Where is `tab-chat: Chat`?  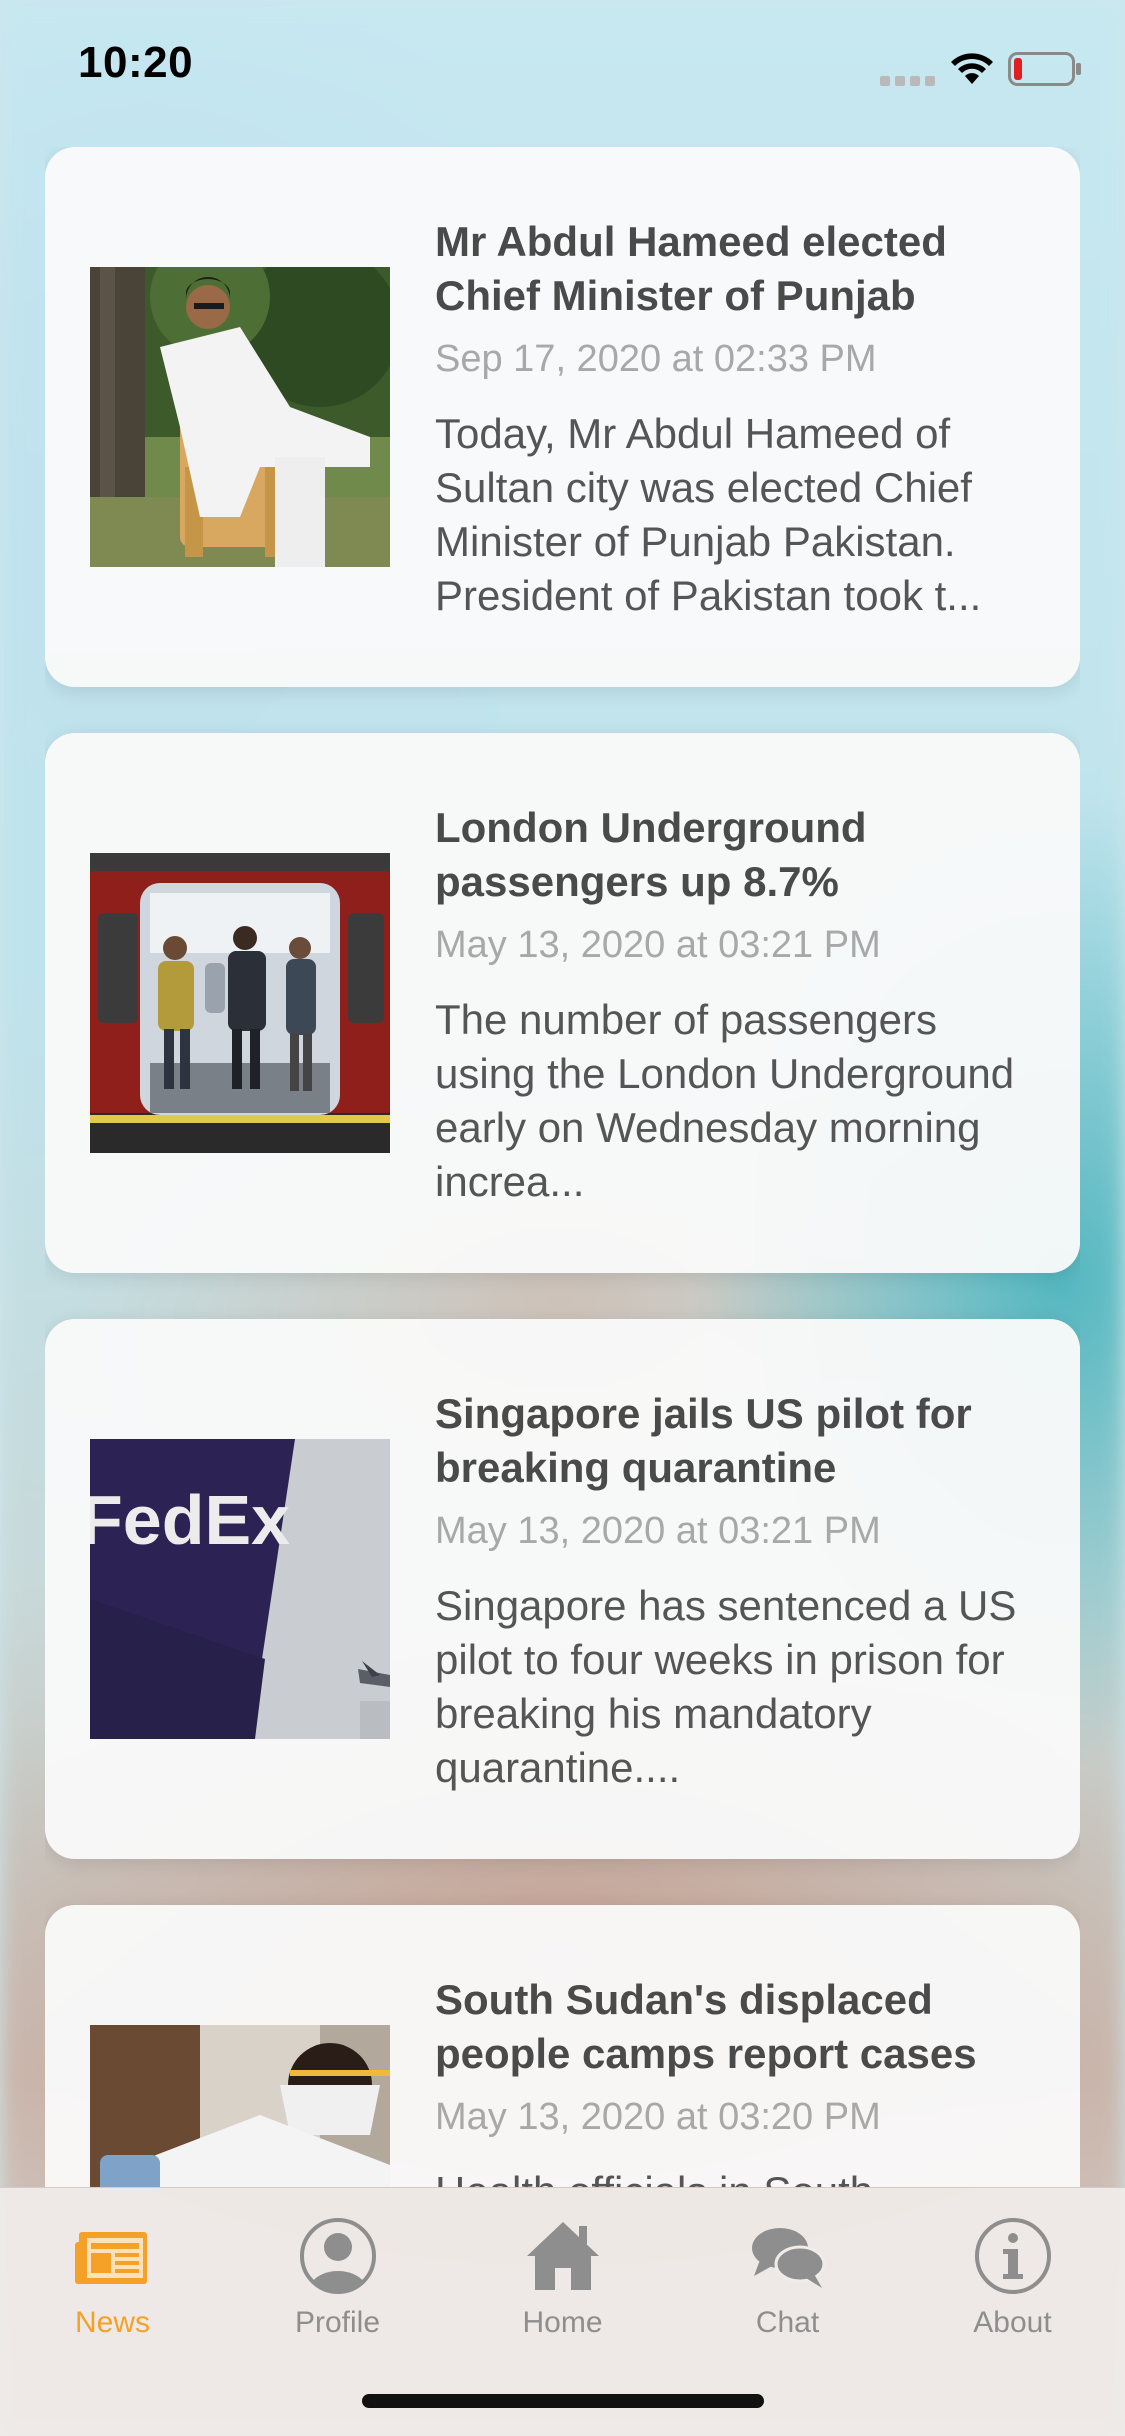
tab-chat: Chat is located at coordinates (787, 2283).